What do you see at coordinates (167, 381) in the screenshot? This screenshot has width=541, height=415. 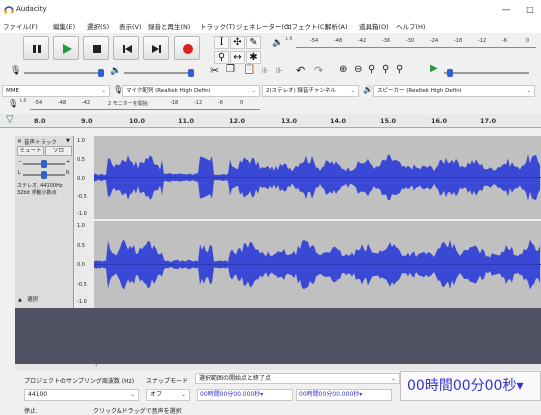 I see `snap-mode-label: スナップモード` at bounding box center [167, 381].